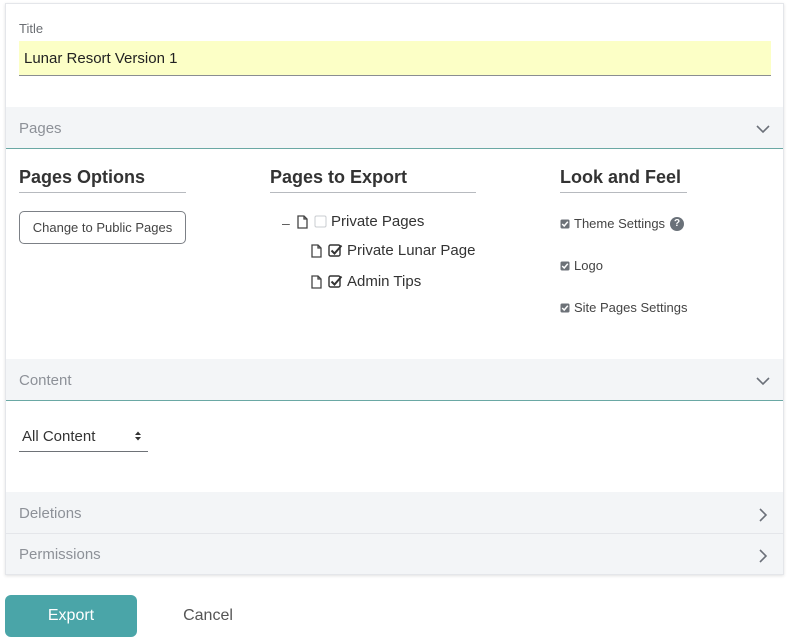 The image size is (790, 643). Describe the element at coordinates (71, 616) in the screenshot. I see `export-button: Export` at that location.